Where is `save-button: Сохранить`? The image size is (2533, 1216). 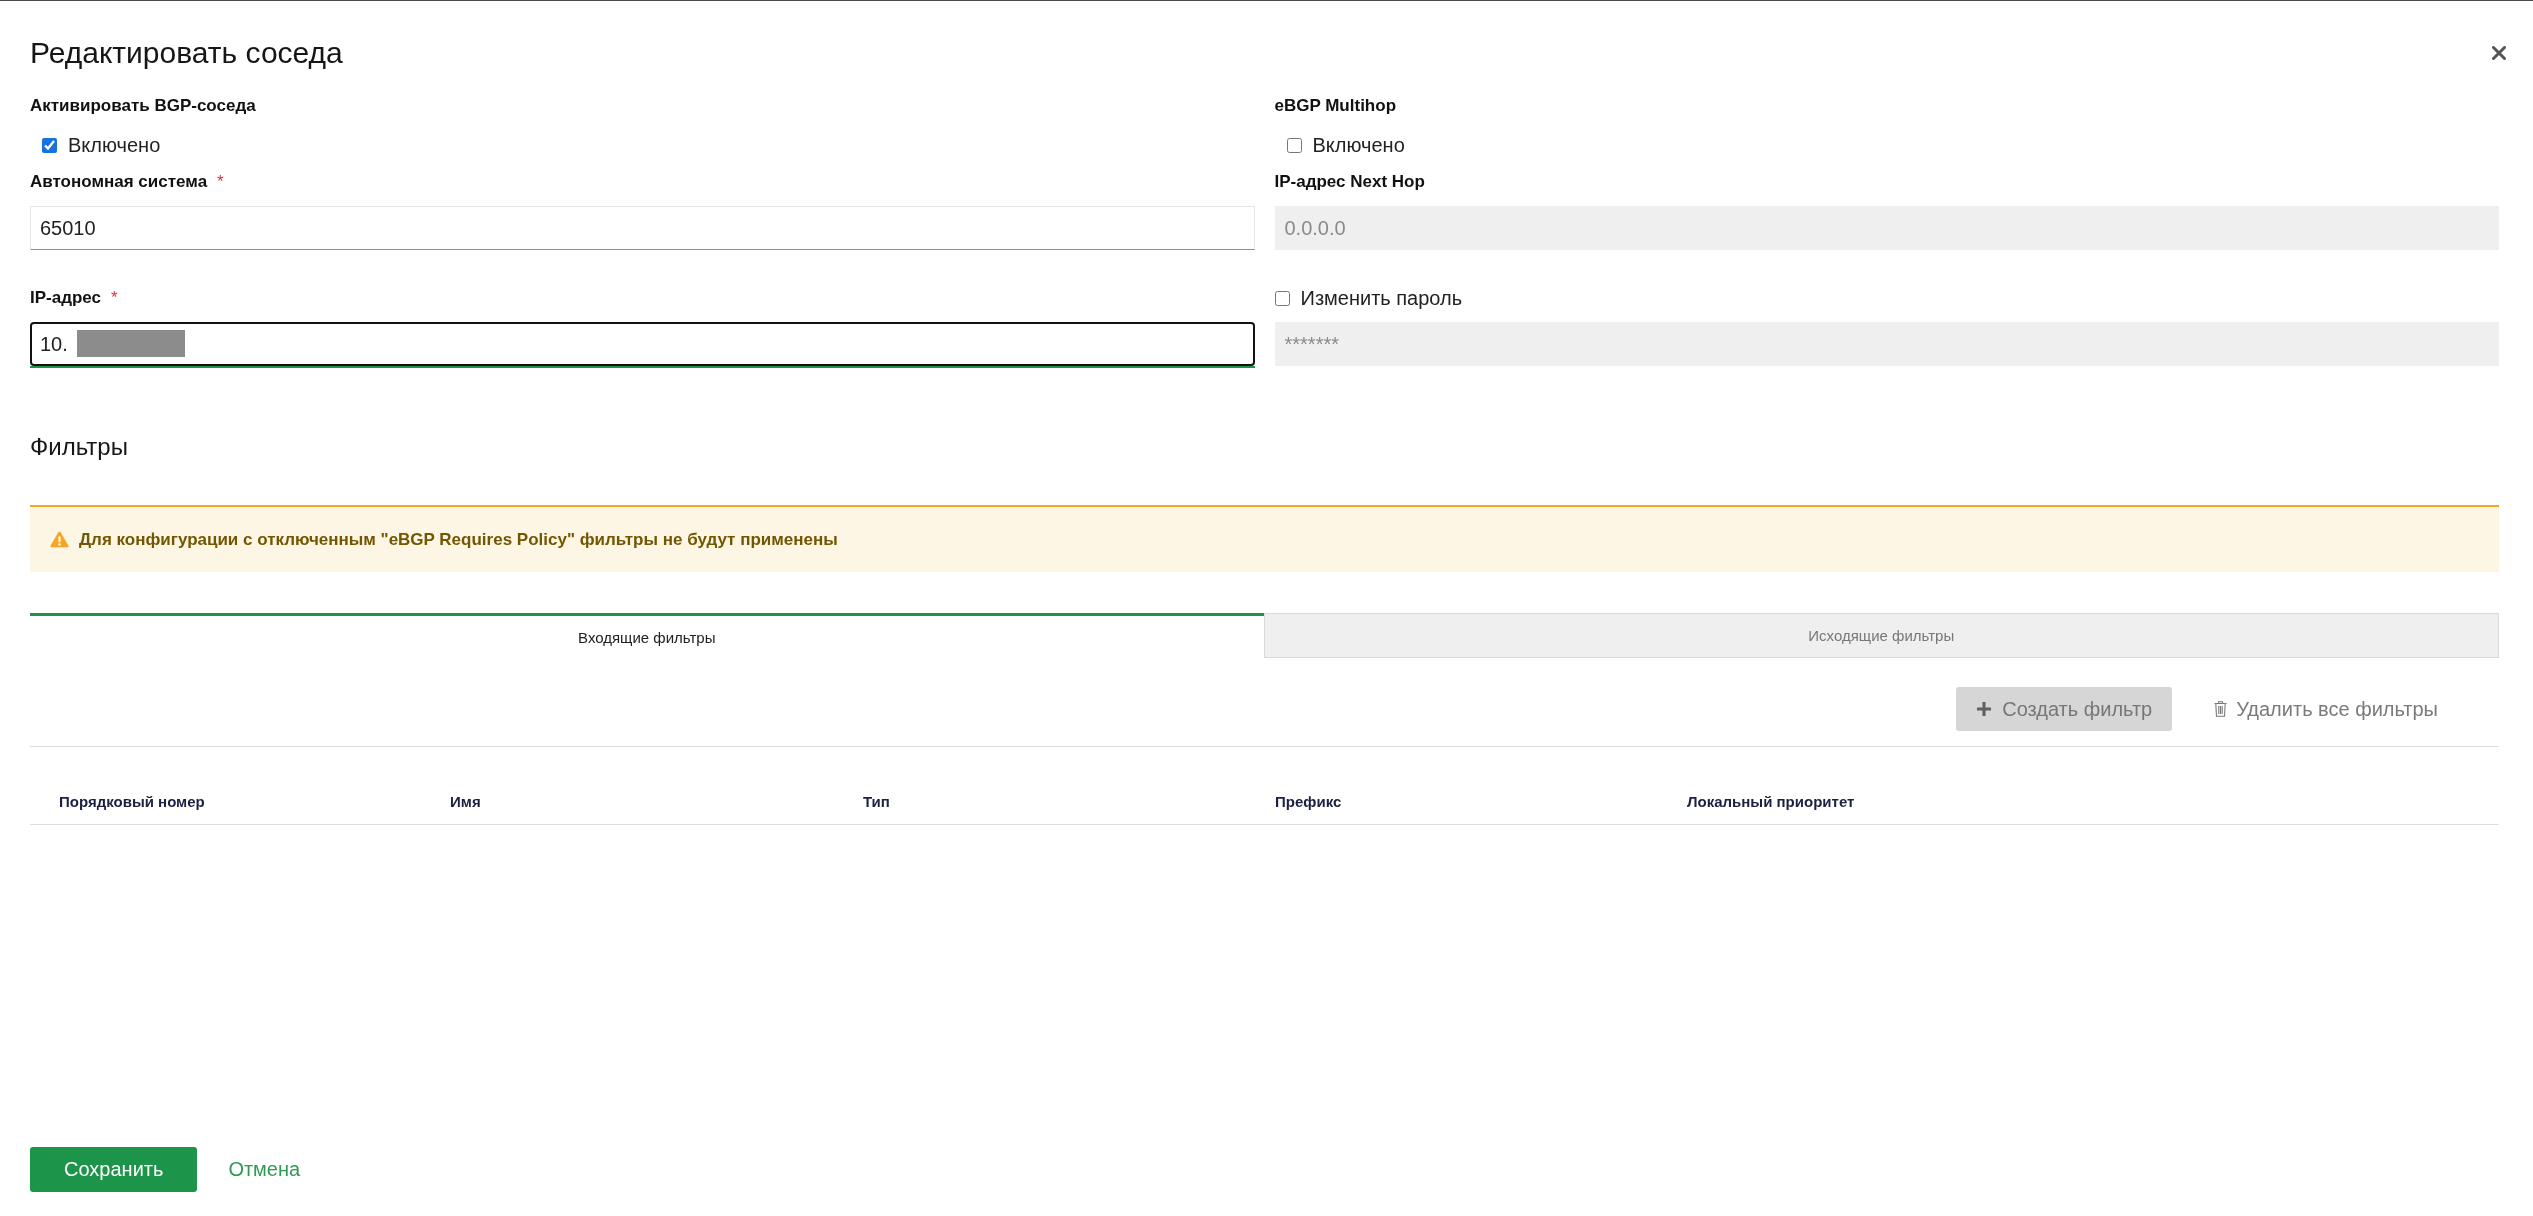
save-button: Сохранить is located at coordinates (114, 1169).